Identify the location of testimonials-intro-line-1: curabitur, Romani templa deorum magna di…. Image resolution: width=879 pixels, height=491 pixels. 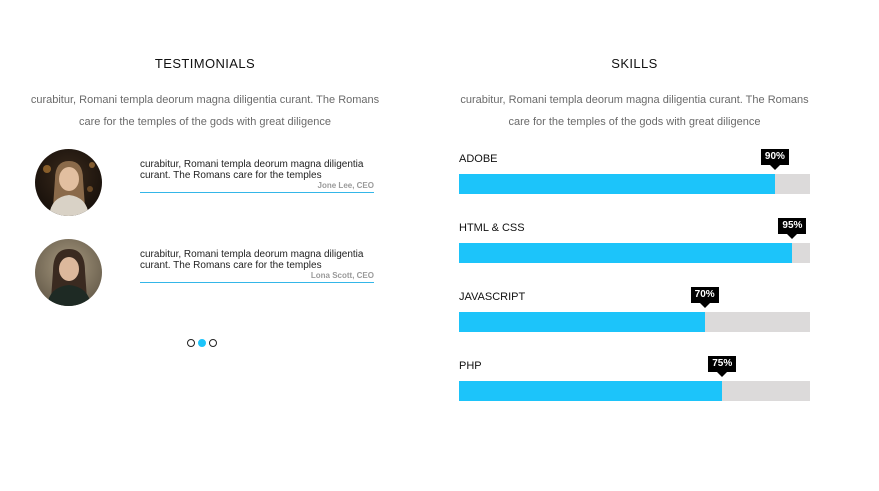
(205, 100).